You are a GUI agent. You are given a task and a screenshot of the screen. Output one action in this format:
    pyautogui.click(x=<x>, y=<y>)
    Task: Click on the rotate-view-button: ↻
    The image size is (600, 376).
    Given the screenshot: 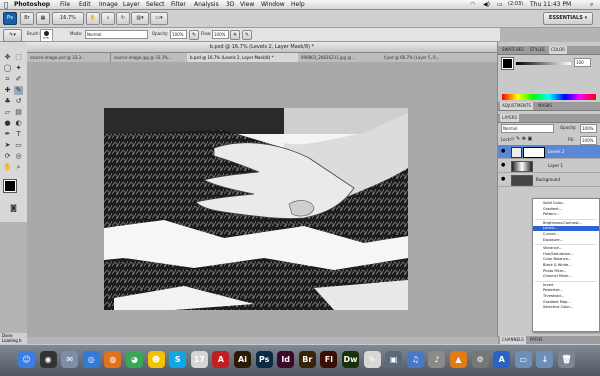 What is the action you would take?
    pyautogui.click(x=123, y=18)
    